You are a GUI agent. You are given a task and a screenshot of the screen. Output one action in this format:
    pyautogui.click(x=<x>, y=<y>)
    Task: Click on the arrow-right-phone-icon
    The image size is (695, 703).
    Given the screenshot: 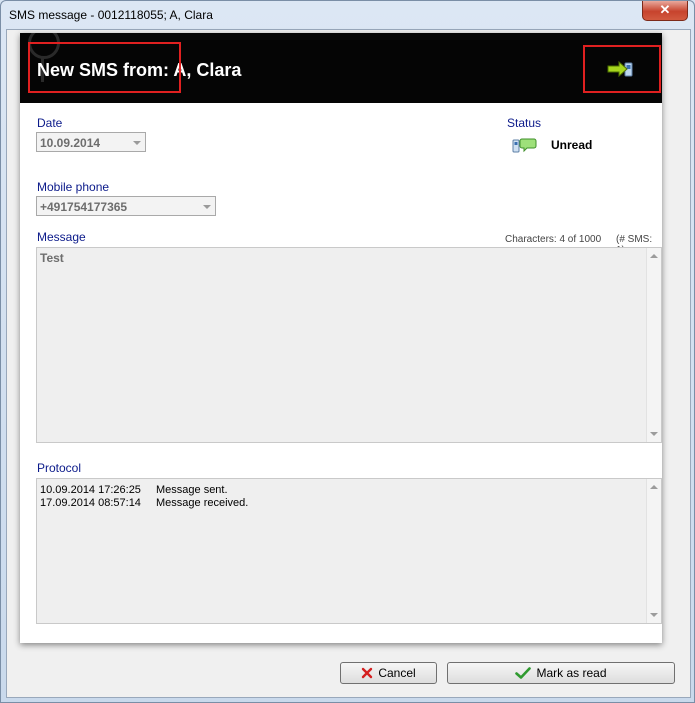 What is the action you would take?
    pyautogui.click(x=620, y=69)
    